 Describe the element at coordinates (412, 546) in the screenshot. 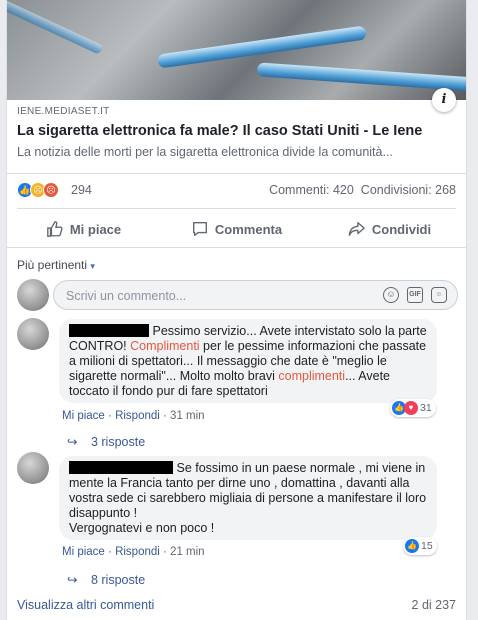

I see `like-icon: 👍` at that location.